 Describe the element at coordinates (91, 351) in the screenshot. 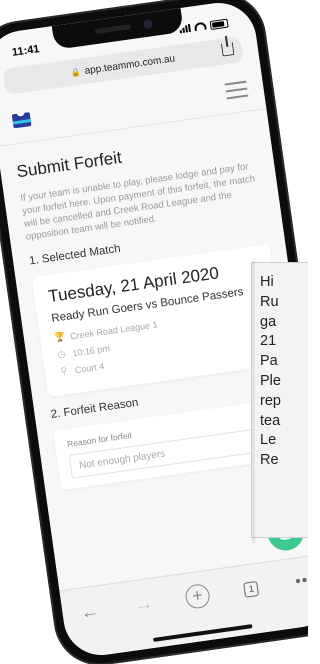

I see `time-text: 10:16 pm` at that location.